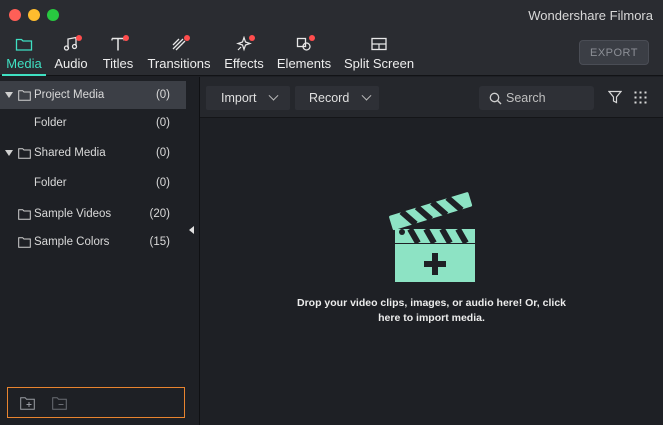 This screenshot has width=663, height=425. I want to click on tab-split-screen-label: Split Screen, so click(379, 63).